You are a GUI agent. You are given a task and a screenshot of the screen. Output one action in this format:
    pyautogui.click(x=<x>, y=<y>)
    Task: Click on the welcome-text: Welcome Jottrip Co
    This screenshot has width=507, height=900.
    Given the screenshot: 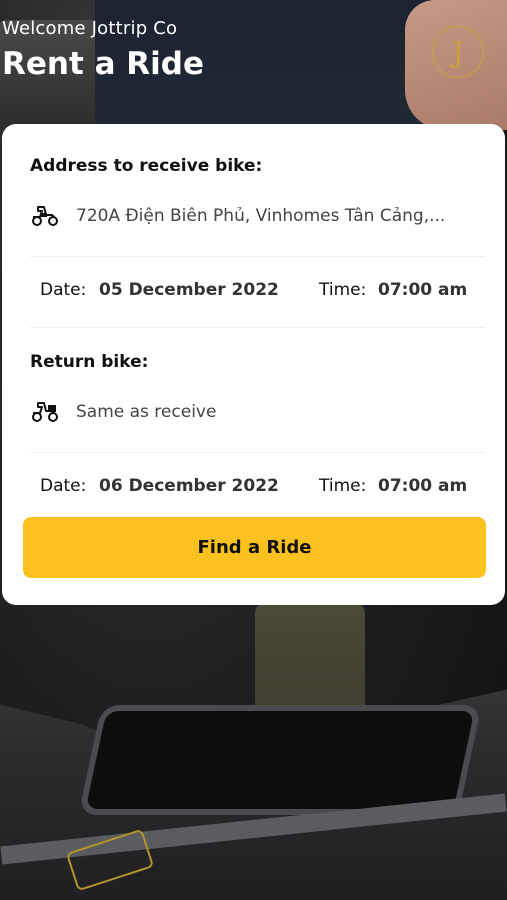 What is the action you would take?
    pyautogui.click(x=90, y=28)
    